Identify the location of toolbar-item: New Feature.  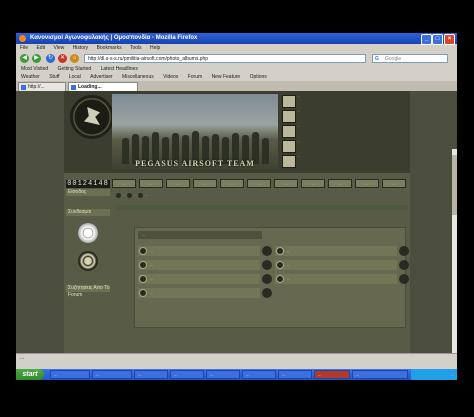
(226, 77).